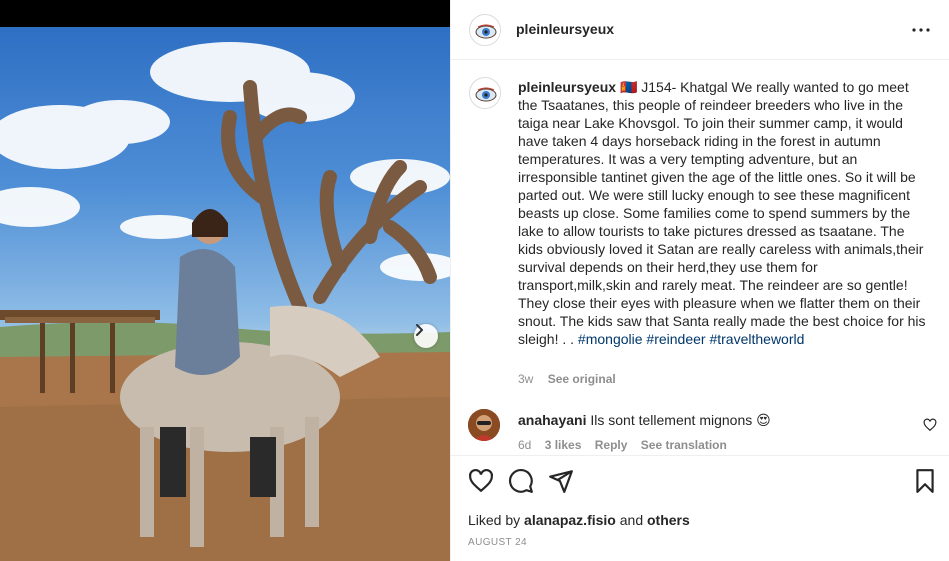  Describe the element at coordinates (426, 336) in the screenshot. I see `next-image-button` at that location.